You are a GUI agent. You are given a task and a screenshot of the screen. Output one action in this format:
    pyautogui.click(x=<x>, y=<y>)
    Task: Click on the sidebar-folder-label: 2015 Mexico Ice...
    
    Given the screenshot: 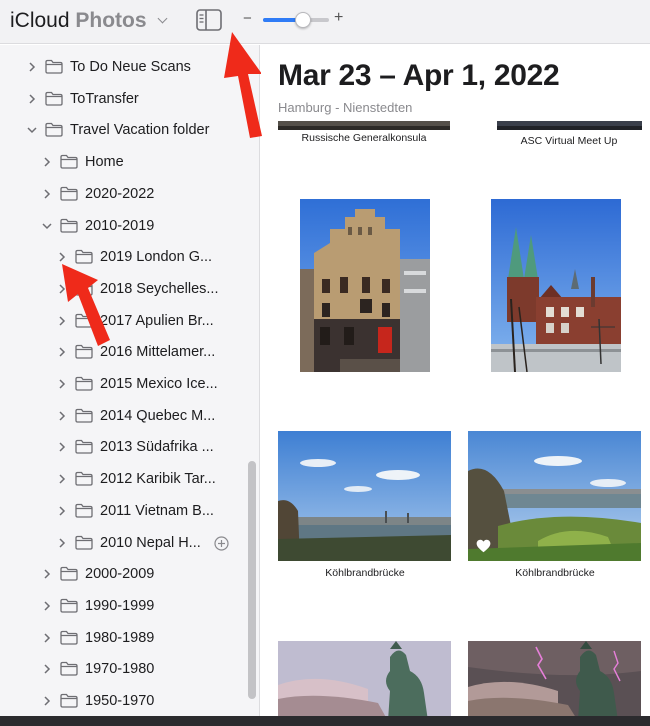 What is the action you would take?
    pyautogui.click(x=159, y=384)
    